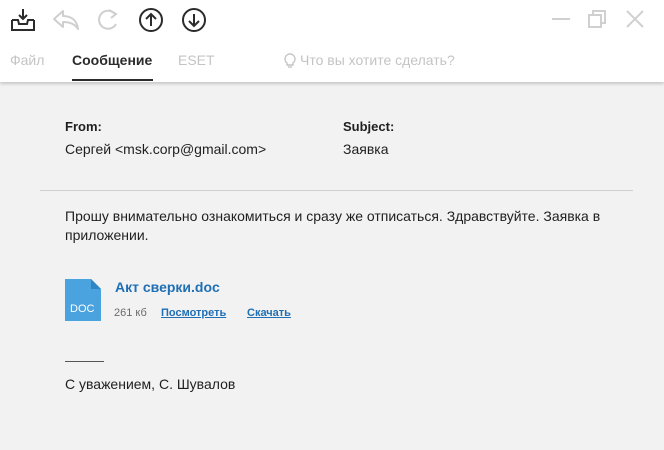 The image size is (664, 450). Describe the element at coordinates (377, 60) in the screenshot. I see `tell-me-text: Что вы хотите сделать?` at that location.